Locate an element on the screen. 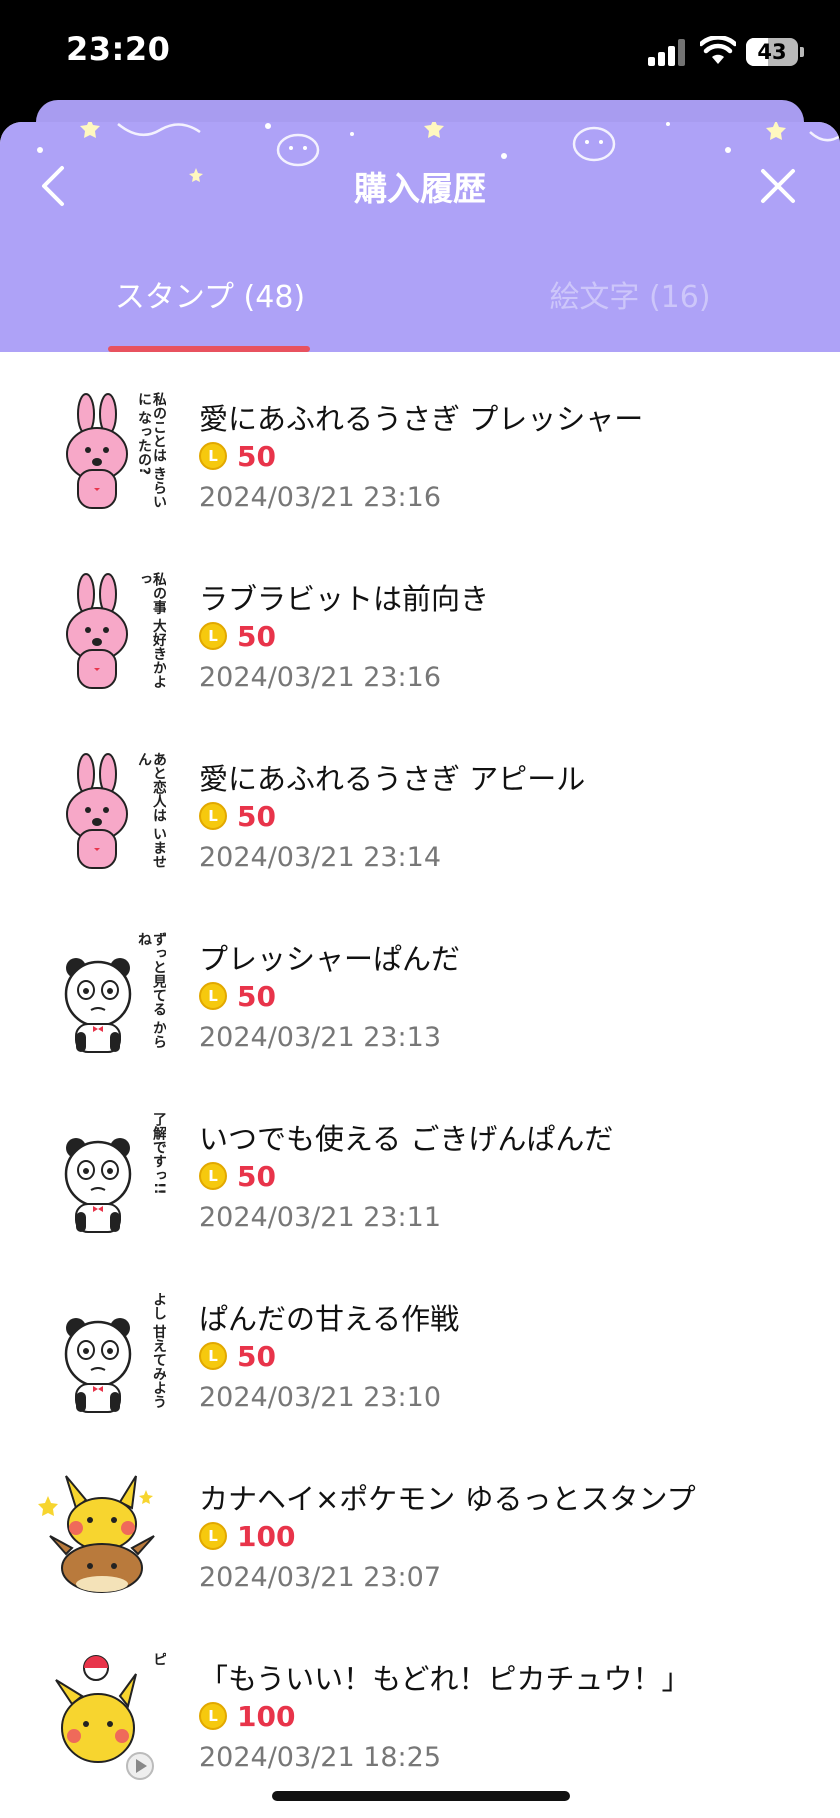 The image size is (840, 1818). sticker-thumbnail: 私の事 大好きかよっ is located at coordinates (101, 637).